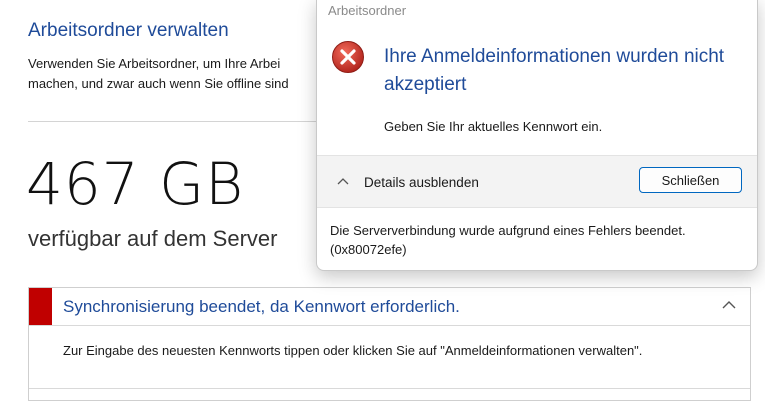 The width and height of the screenshot is (765, 402). What do you see at coordinates (537, 181) in the screenshot?
I see `dialog-footer: Details ausblenden Schließen` at bounding box center [537, 181].